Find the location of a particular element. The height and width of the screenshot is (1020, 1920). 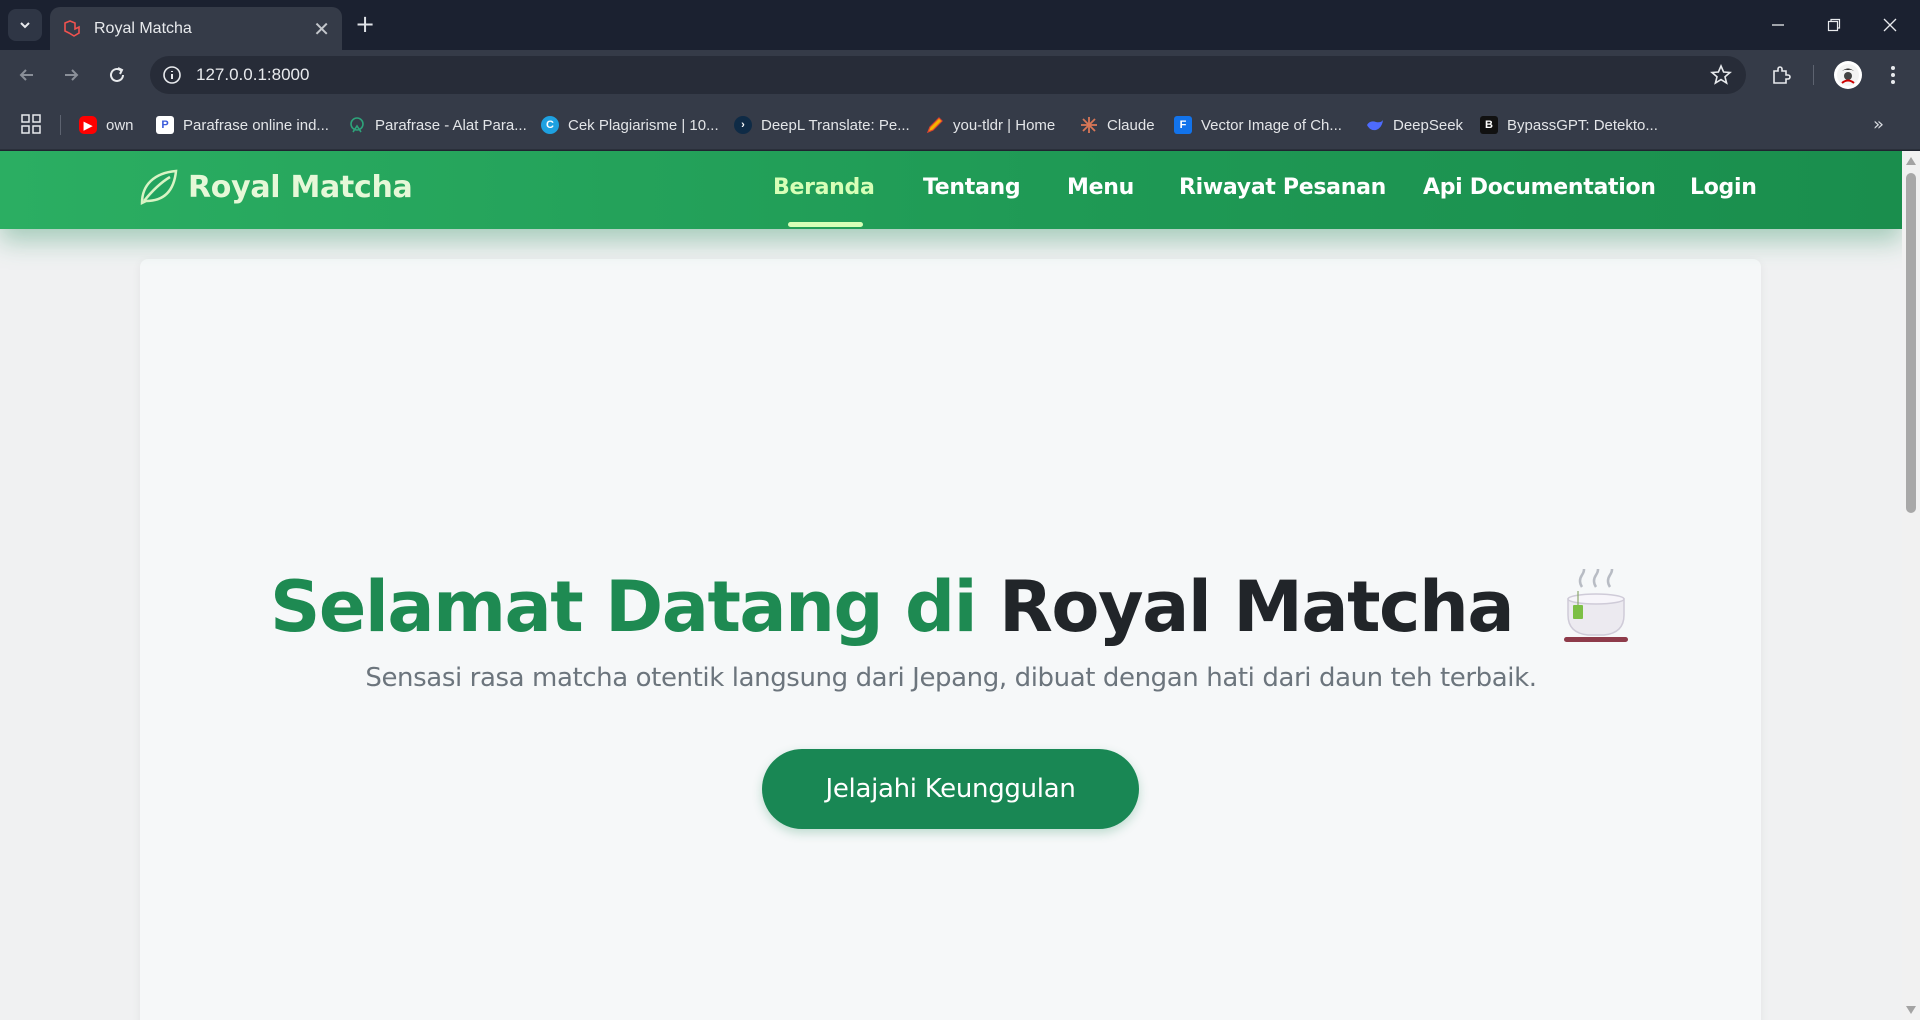

restore-button is located at coordinates (1834, 25).